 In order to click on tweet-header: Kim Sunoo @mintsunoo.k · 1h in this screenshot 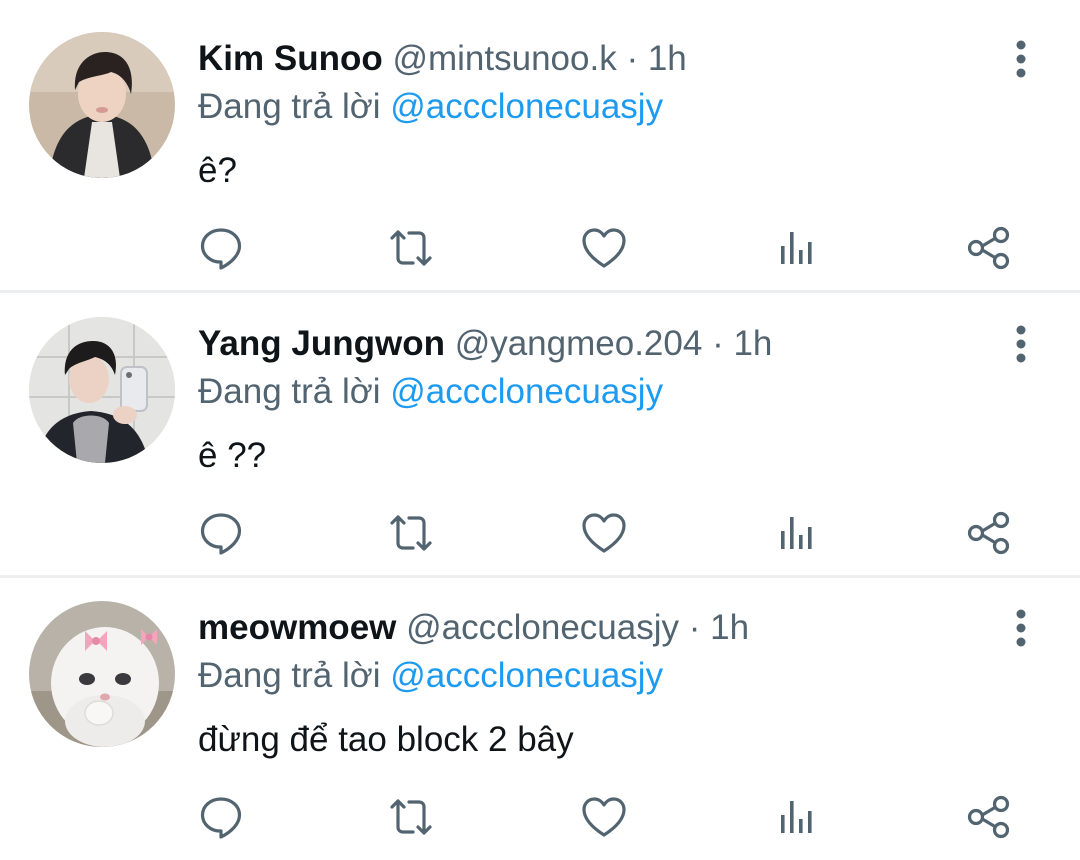, I will do `click(442, 59)`.